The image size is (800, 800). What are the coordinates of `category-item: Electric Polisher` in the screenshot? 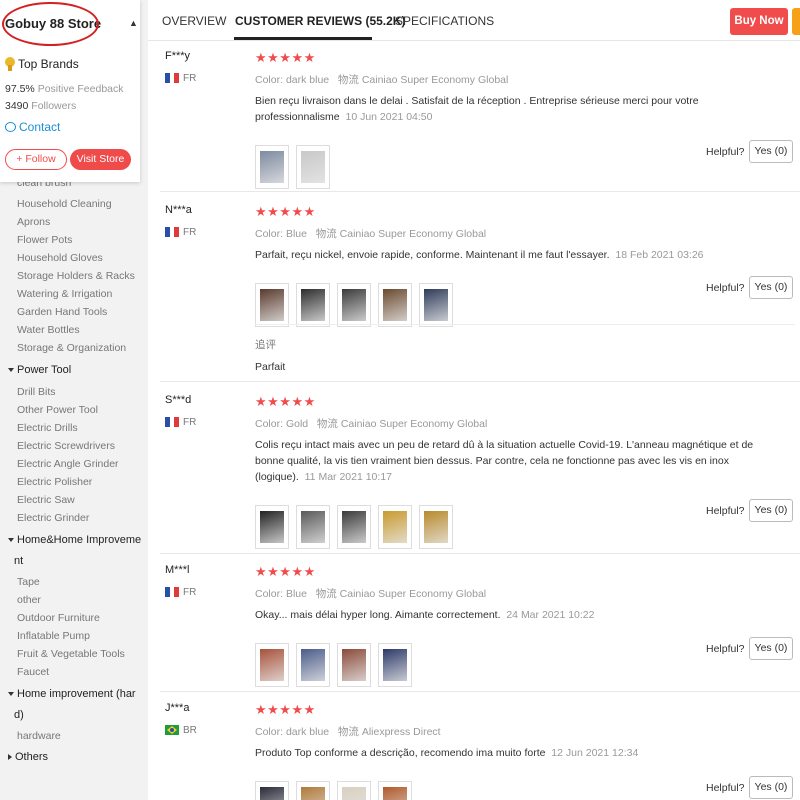 It's located at (54, 482).